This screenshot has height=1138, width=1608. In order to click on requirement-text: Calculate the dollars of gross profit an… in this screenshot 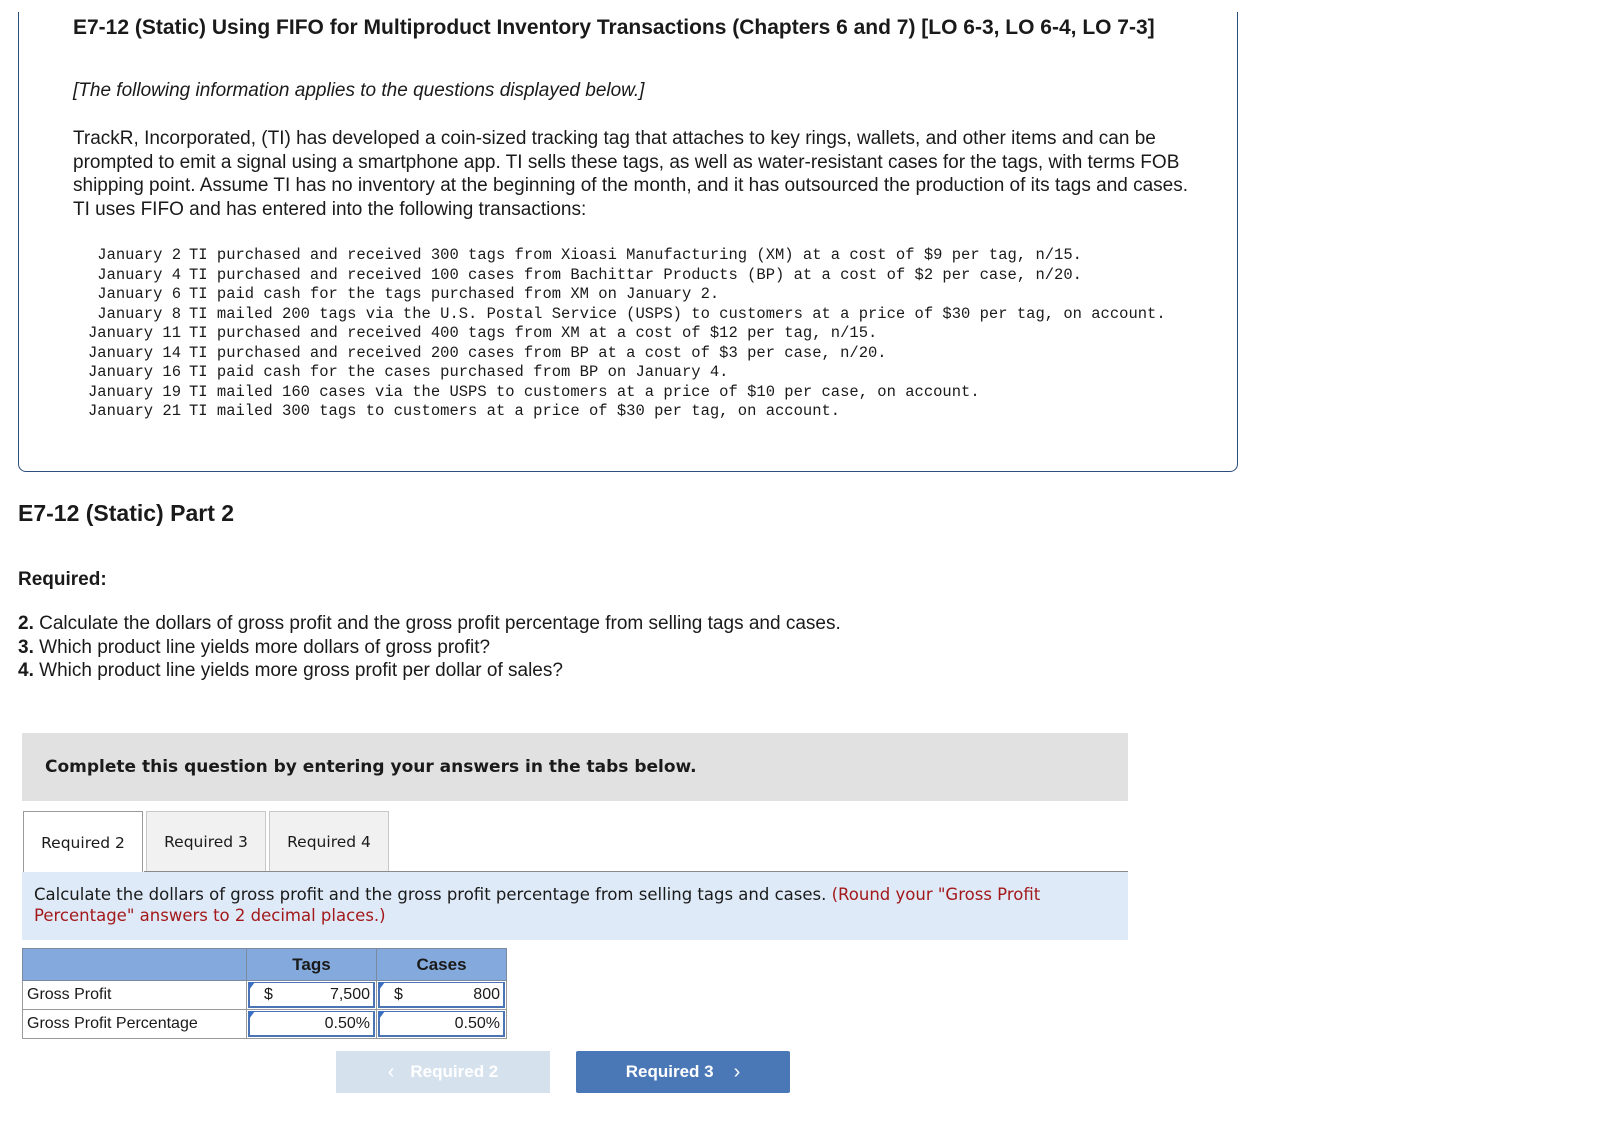, I will do `click(437, 623)`.